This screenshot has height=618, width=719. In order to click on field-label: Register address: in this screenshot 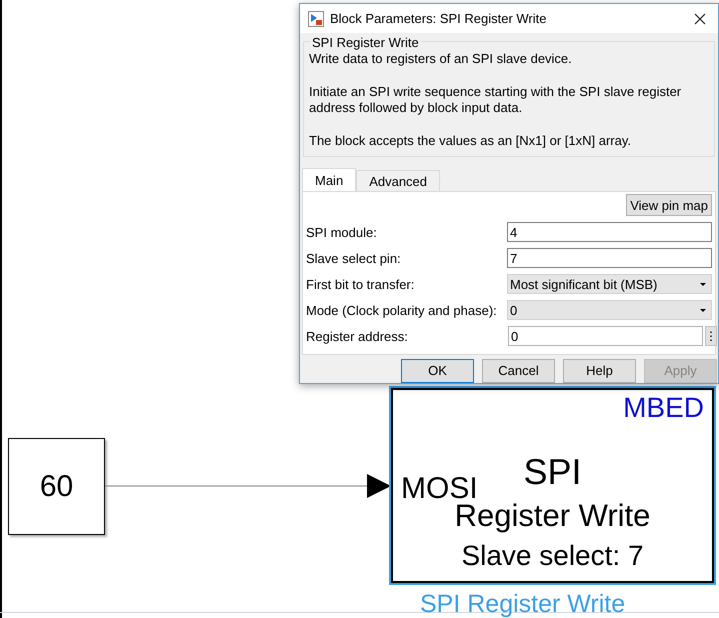, I will do `click(357, 337)`.